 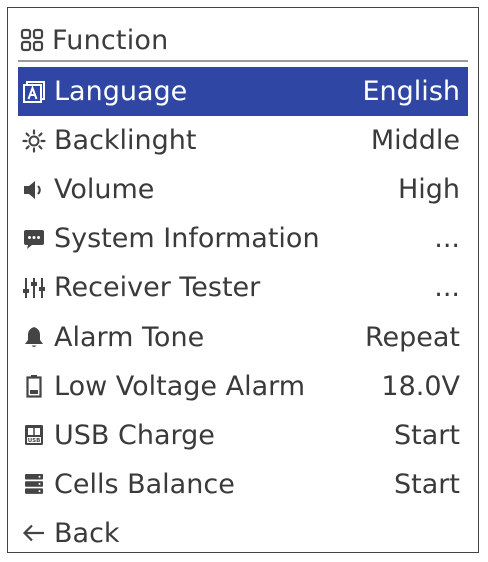 What do you see at coordinates (87, 533) in the screenshot?
I see `menu-item-label: Back` at bounding box center [87, 533].